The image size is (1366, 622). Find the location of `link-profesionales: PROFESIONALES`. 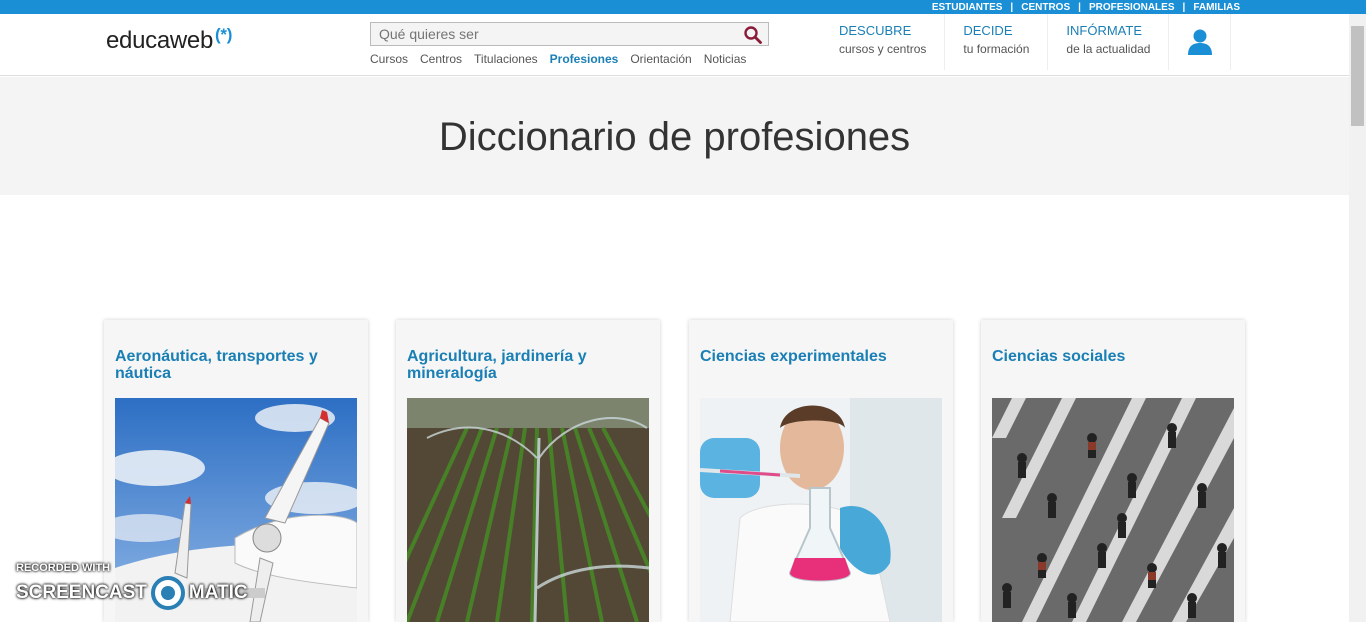

link-profesionales: PROFESIONALES is located at coordinates (1132, 7).